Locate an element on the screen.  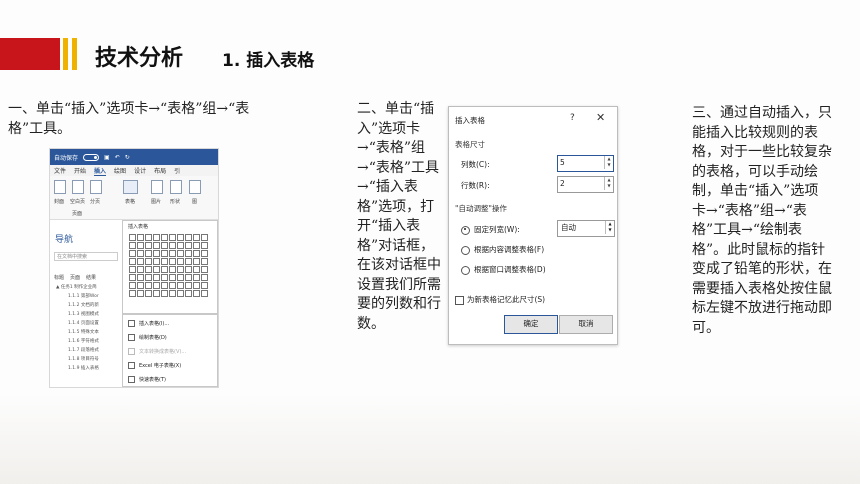
undo-icon: ↶ is located at coordinates (117, 157).